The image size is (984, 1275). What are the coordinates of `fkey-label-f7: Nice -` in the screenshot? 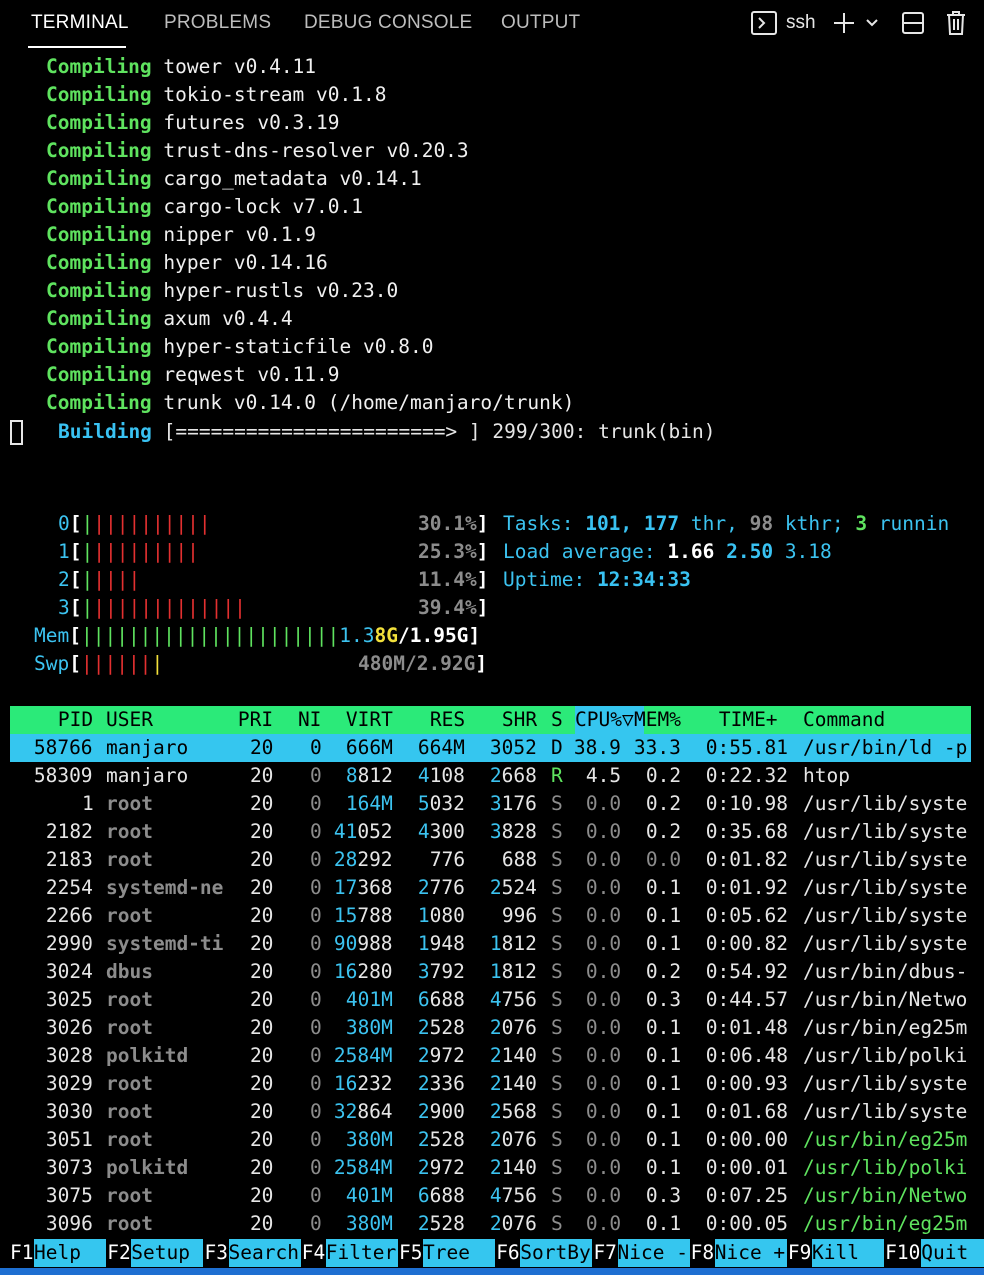 It's located at (653, 1253).